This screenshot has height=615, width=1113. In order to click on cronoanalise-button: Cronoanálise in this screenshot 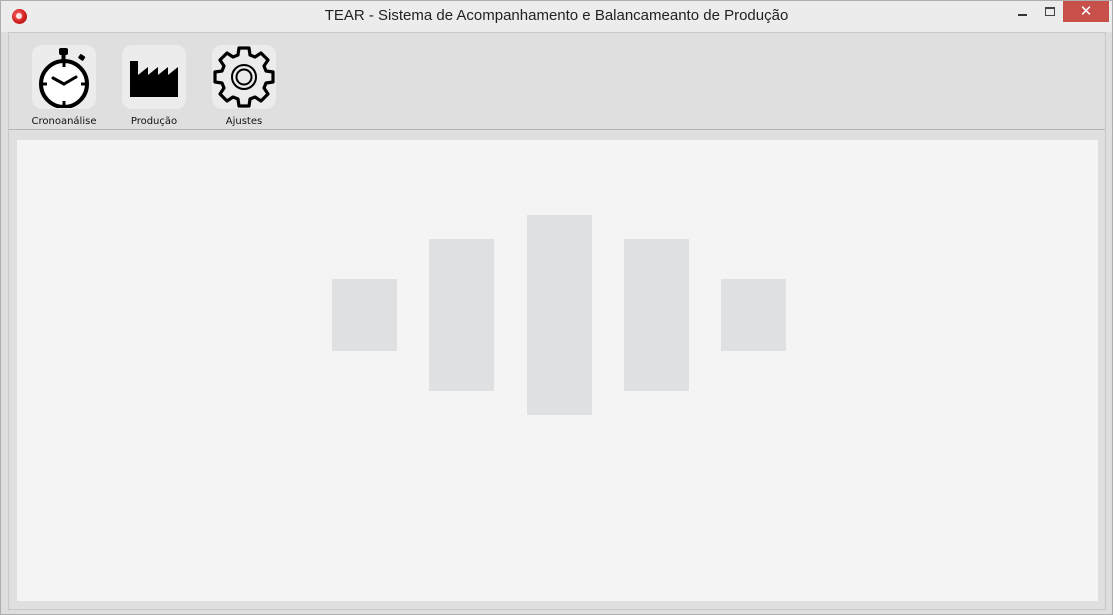, I will do `click(64, 86)`.